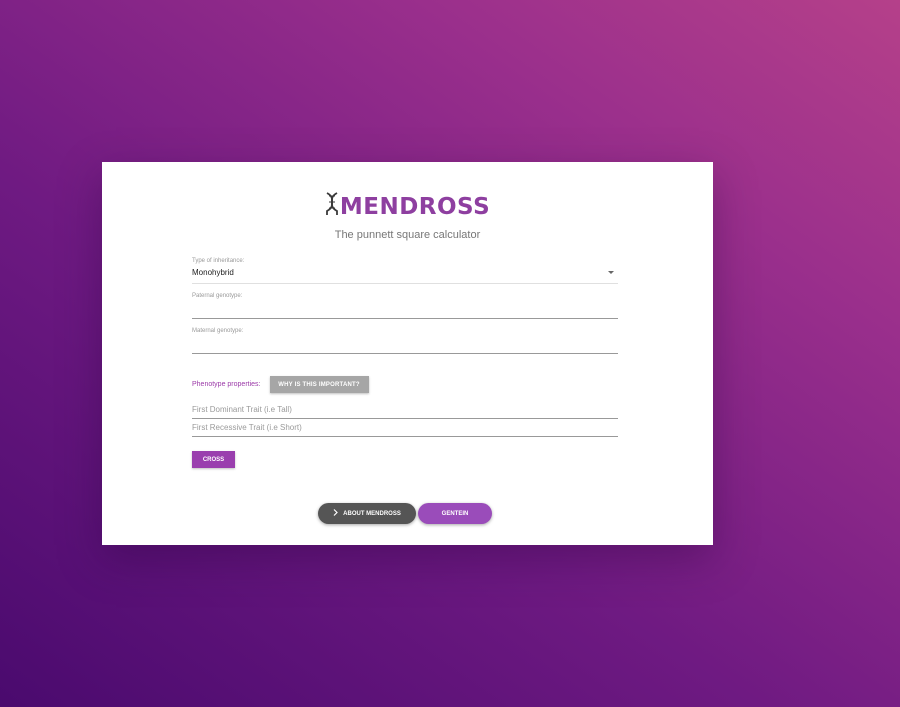 This screenshot has height=707, width=900. Describe the element at coordinates (247, 427) in the screenshot. I see `recessive-trait-placeholder: First Recessive Trait (i.e Short)` at that location.